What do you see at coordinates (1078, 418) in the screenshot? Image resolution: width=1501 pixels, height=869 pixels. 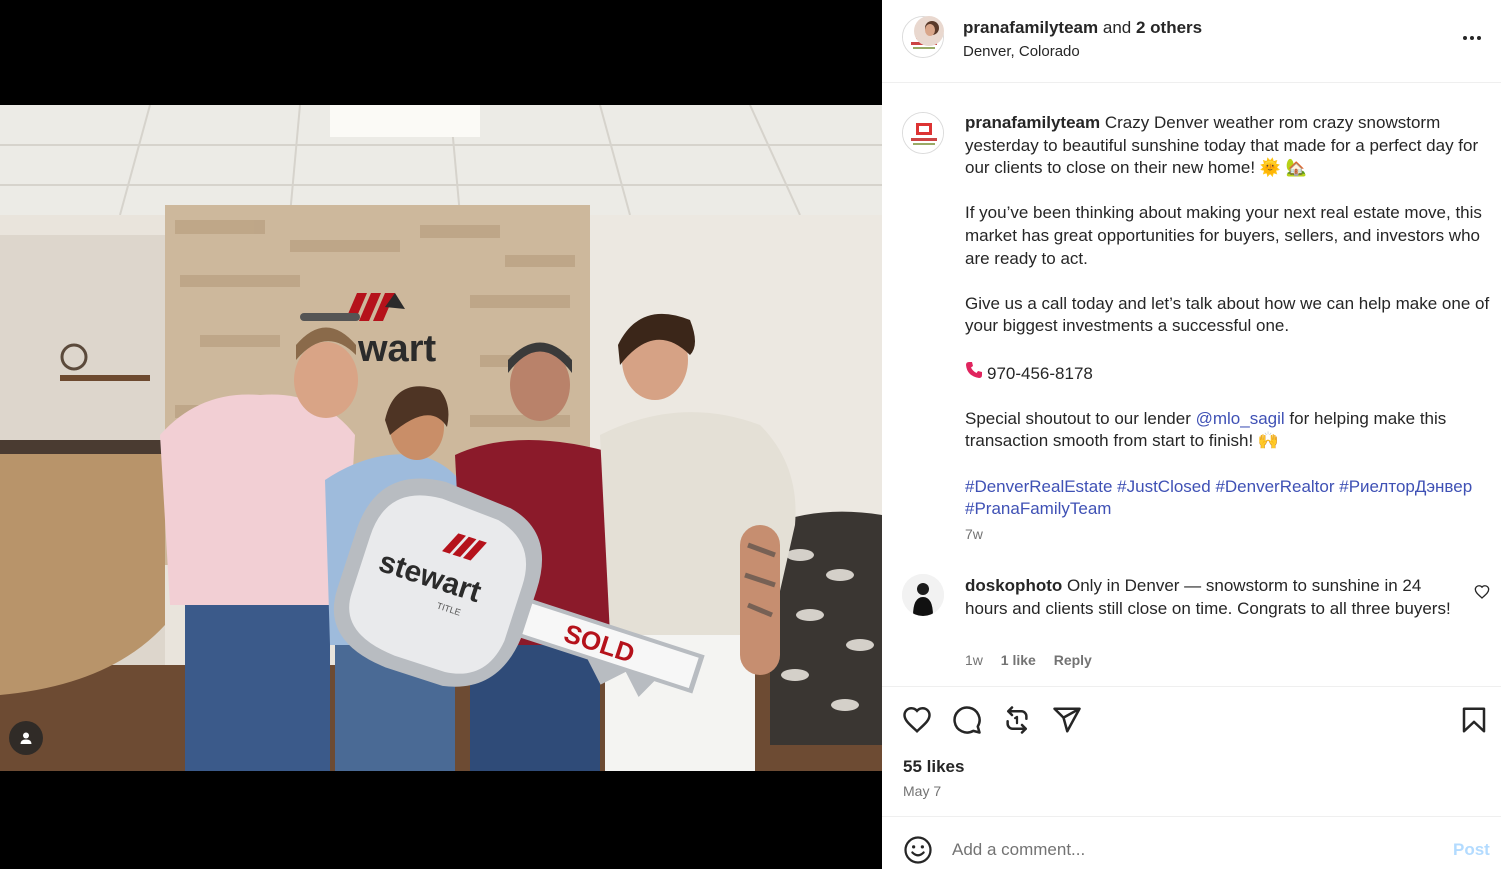 I see `caption-shoutout-pre: Special shoutout to our lender` at bounding box center [1078, 418].